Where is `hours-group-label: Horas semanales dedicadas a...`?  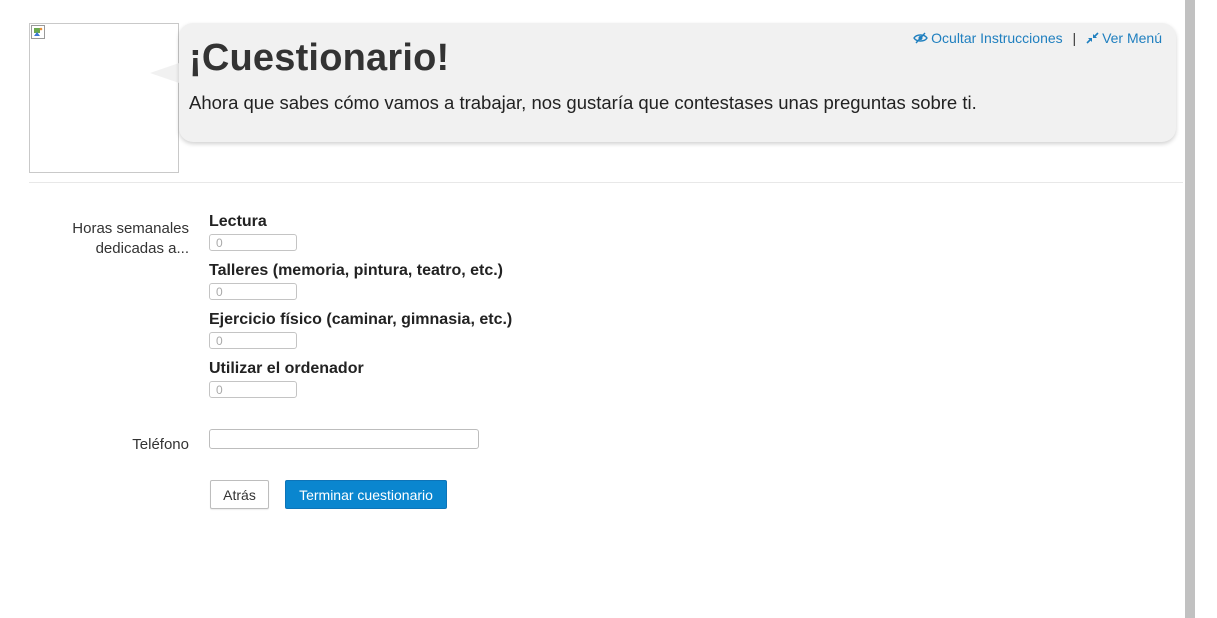 hours-group-label: Horas semanales dedicadas a... is located at coordinates (130, 238).